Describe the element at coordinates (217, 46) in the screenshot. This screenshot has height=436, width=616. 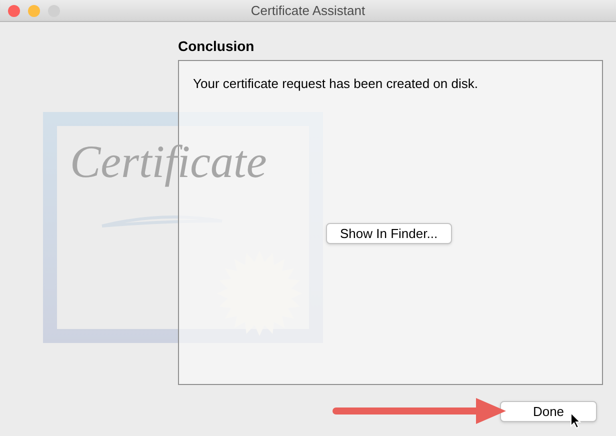
I see `section-heading: Conclusion` at that location.